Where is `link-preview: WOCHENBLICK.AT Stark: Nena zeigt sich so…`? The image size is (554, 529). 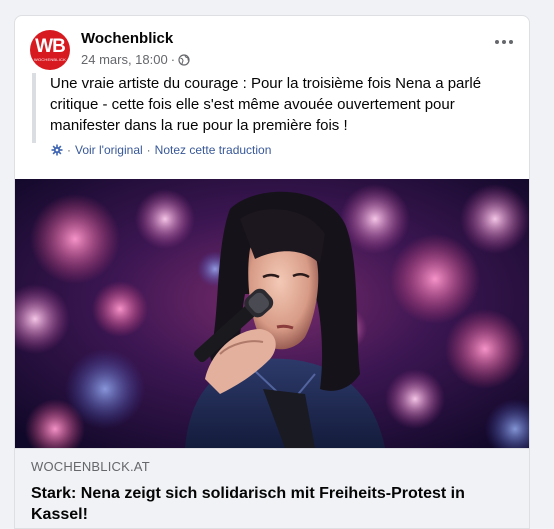
link-preview: WOCHENBLICK.AT Stark: Nena zeigt sich so… is located at coordinates (272, 488).